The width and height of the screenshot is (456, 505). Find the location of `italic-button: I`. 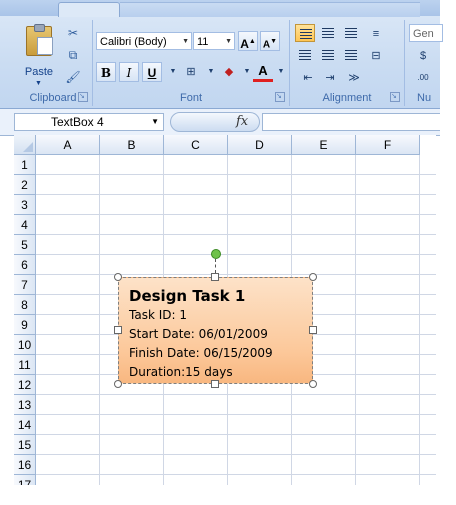

italic-button: I is located at coordinates (129, 72).